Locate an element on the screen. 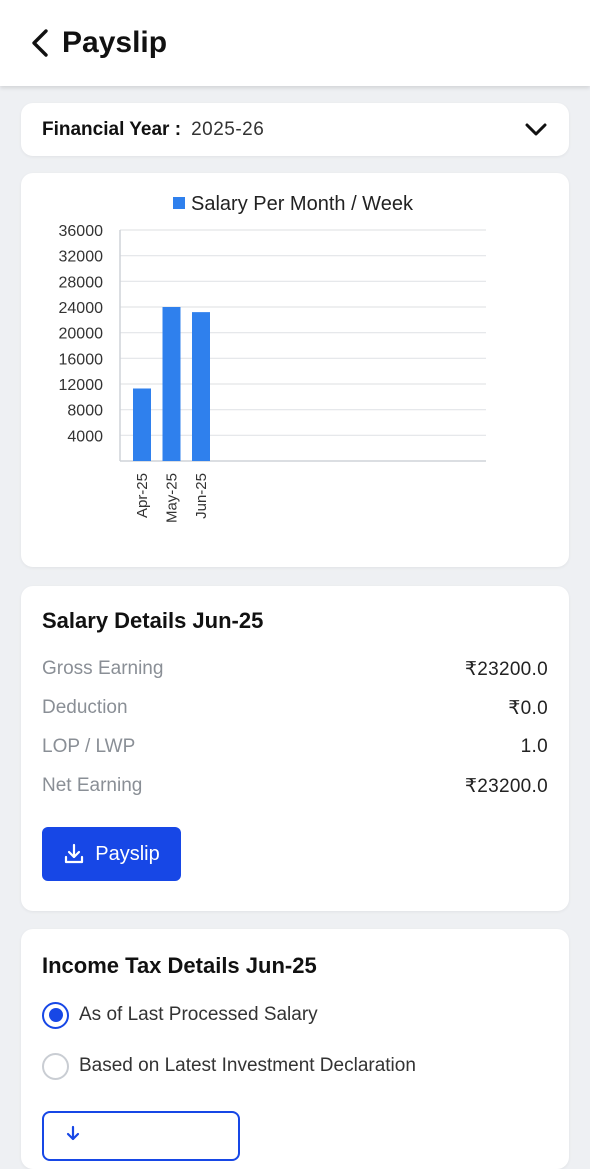  y-tick-label: 28000 is located at coordinates (81, 282).